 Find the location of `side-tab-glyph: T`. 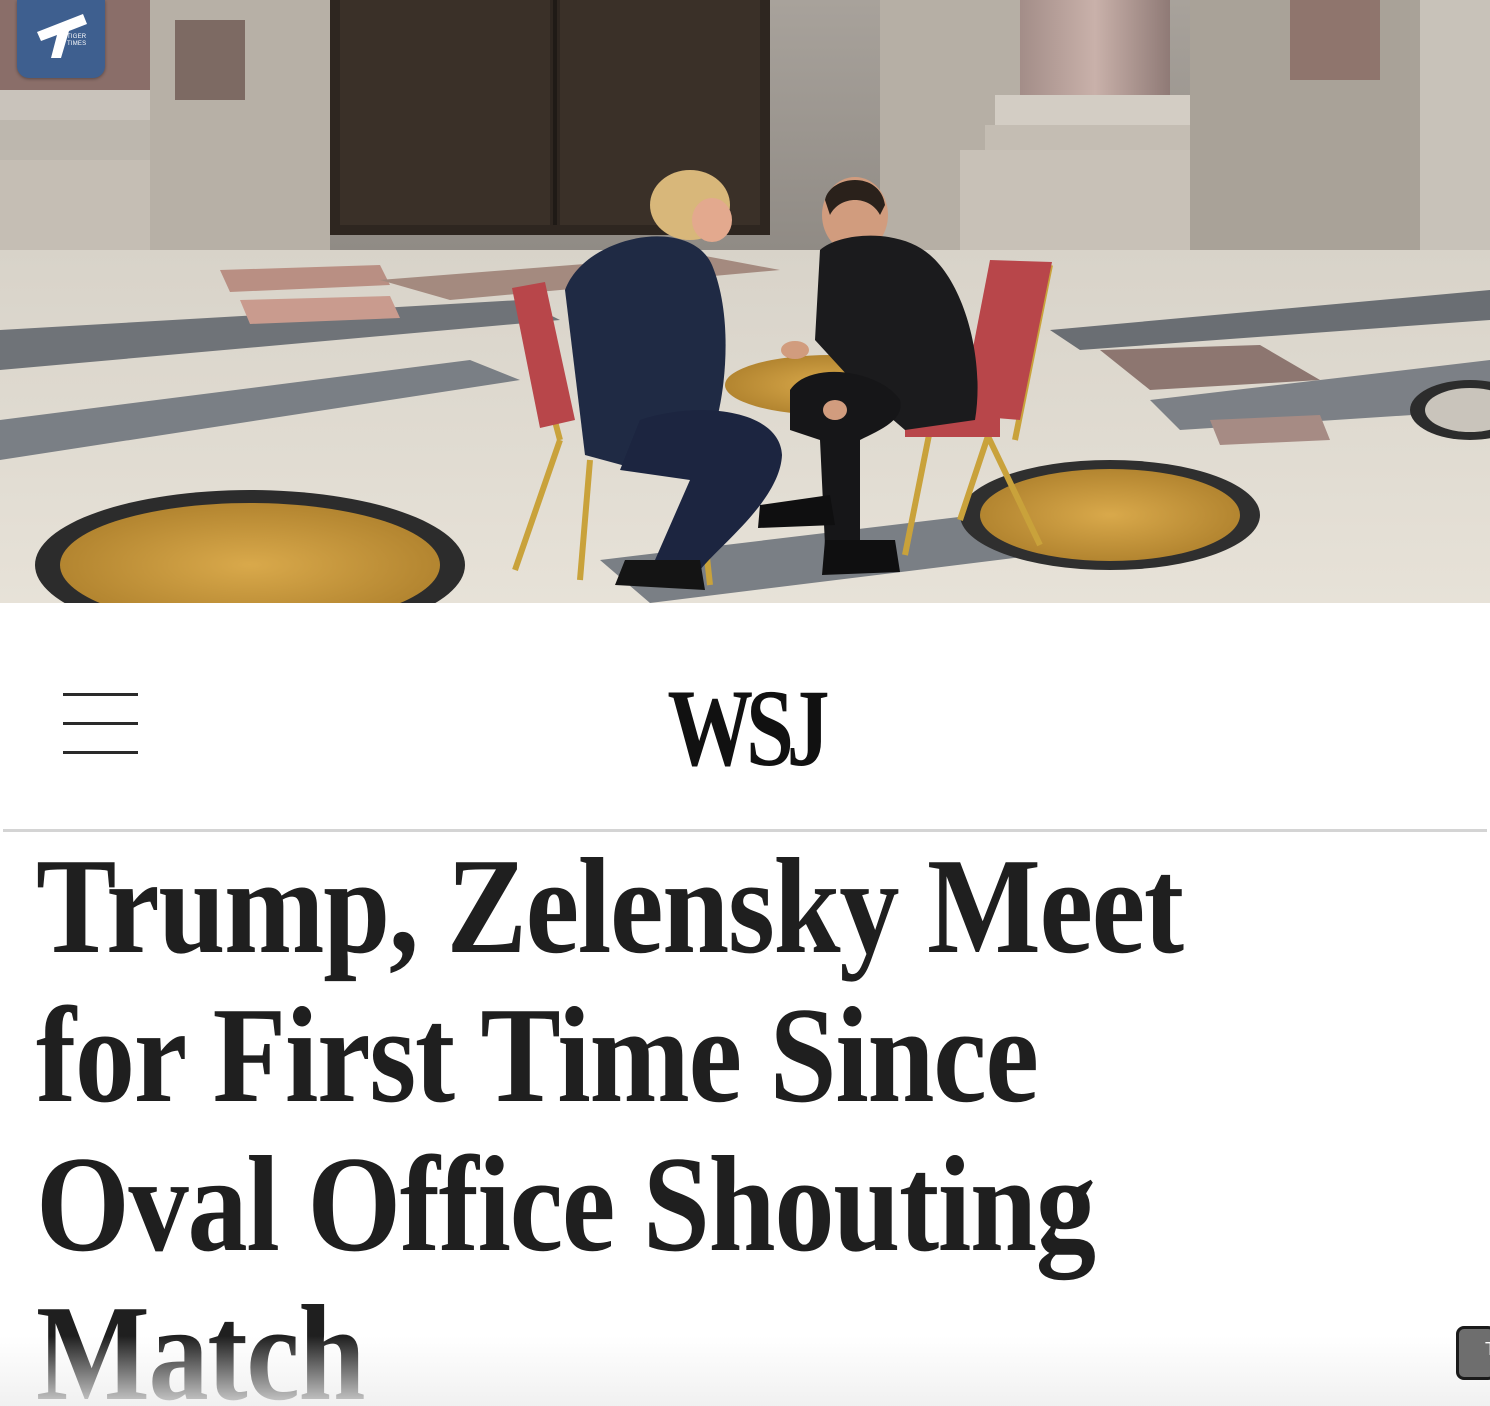

side-tab-glyph: T is located at coordinates (1487, 1349).